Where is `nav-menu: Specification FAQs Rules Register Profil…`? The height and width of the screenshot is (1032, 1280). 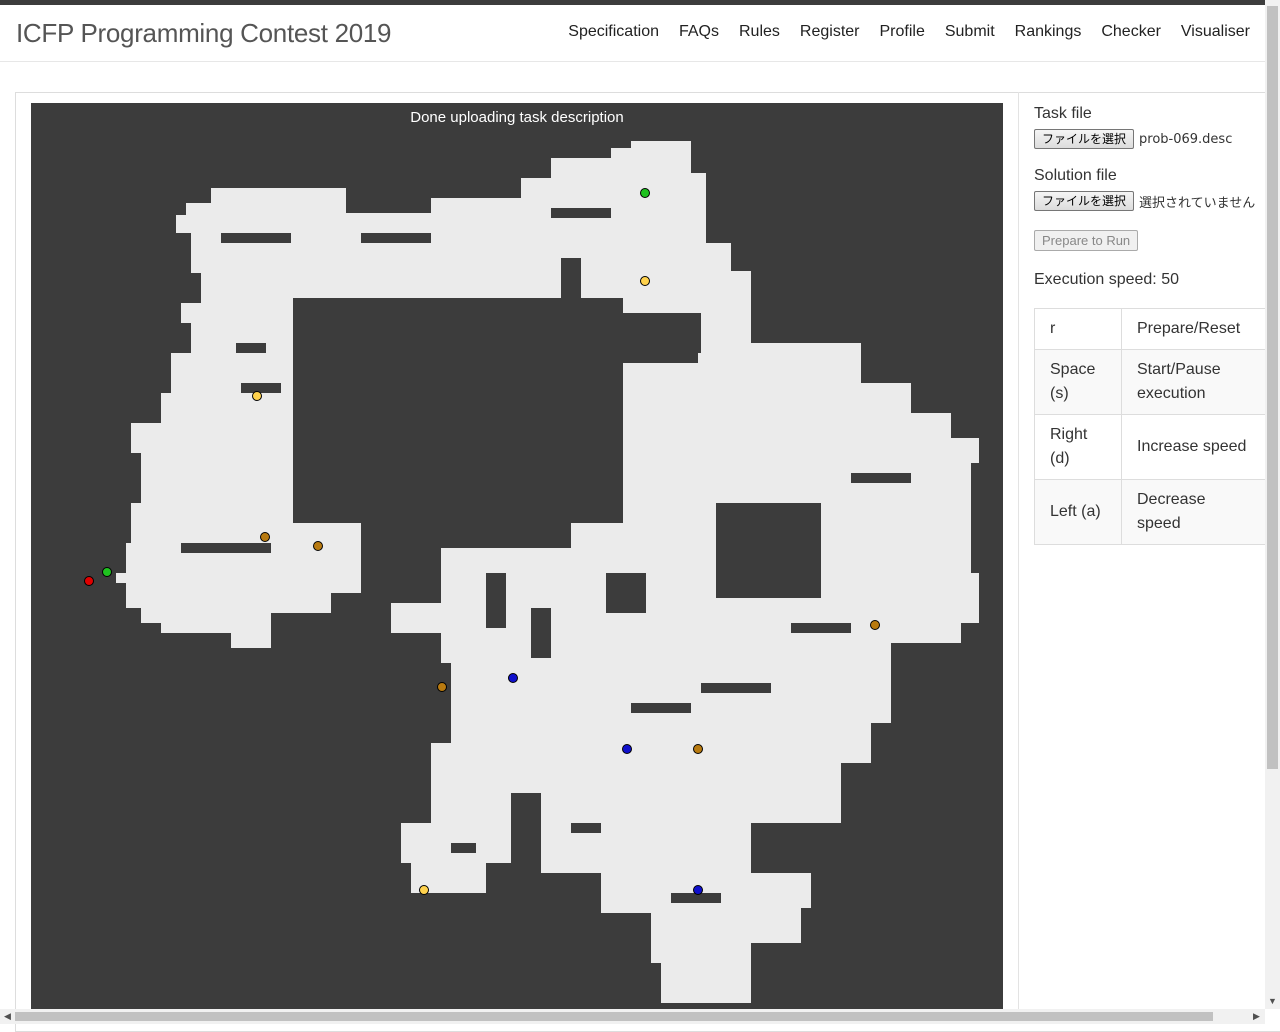 nav-menu: Specification FAQs Rules Register Profil… is located at coordinates (899, 32).